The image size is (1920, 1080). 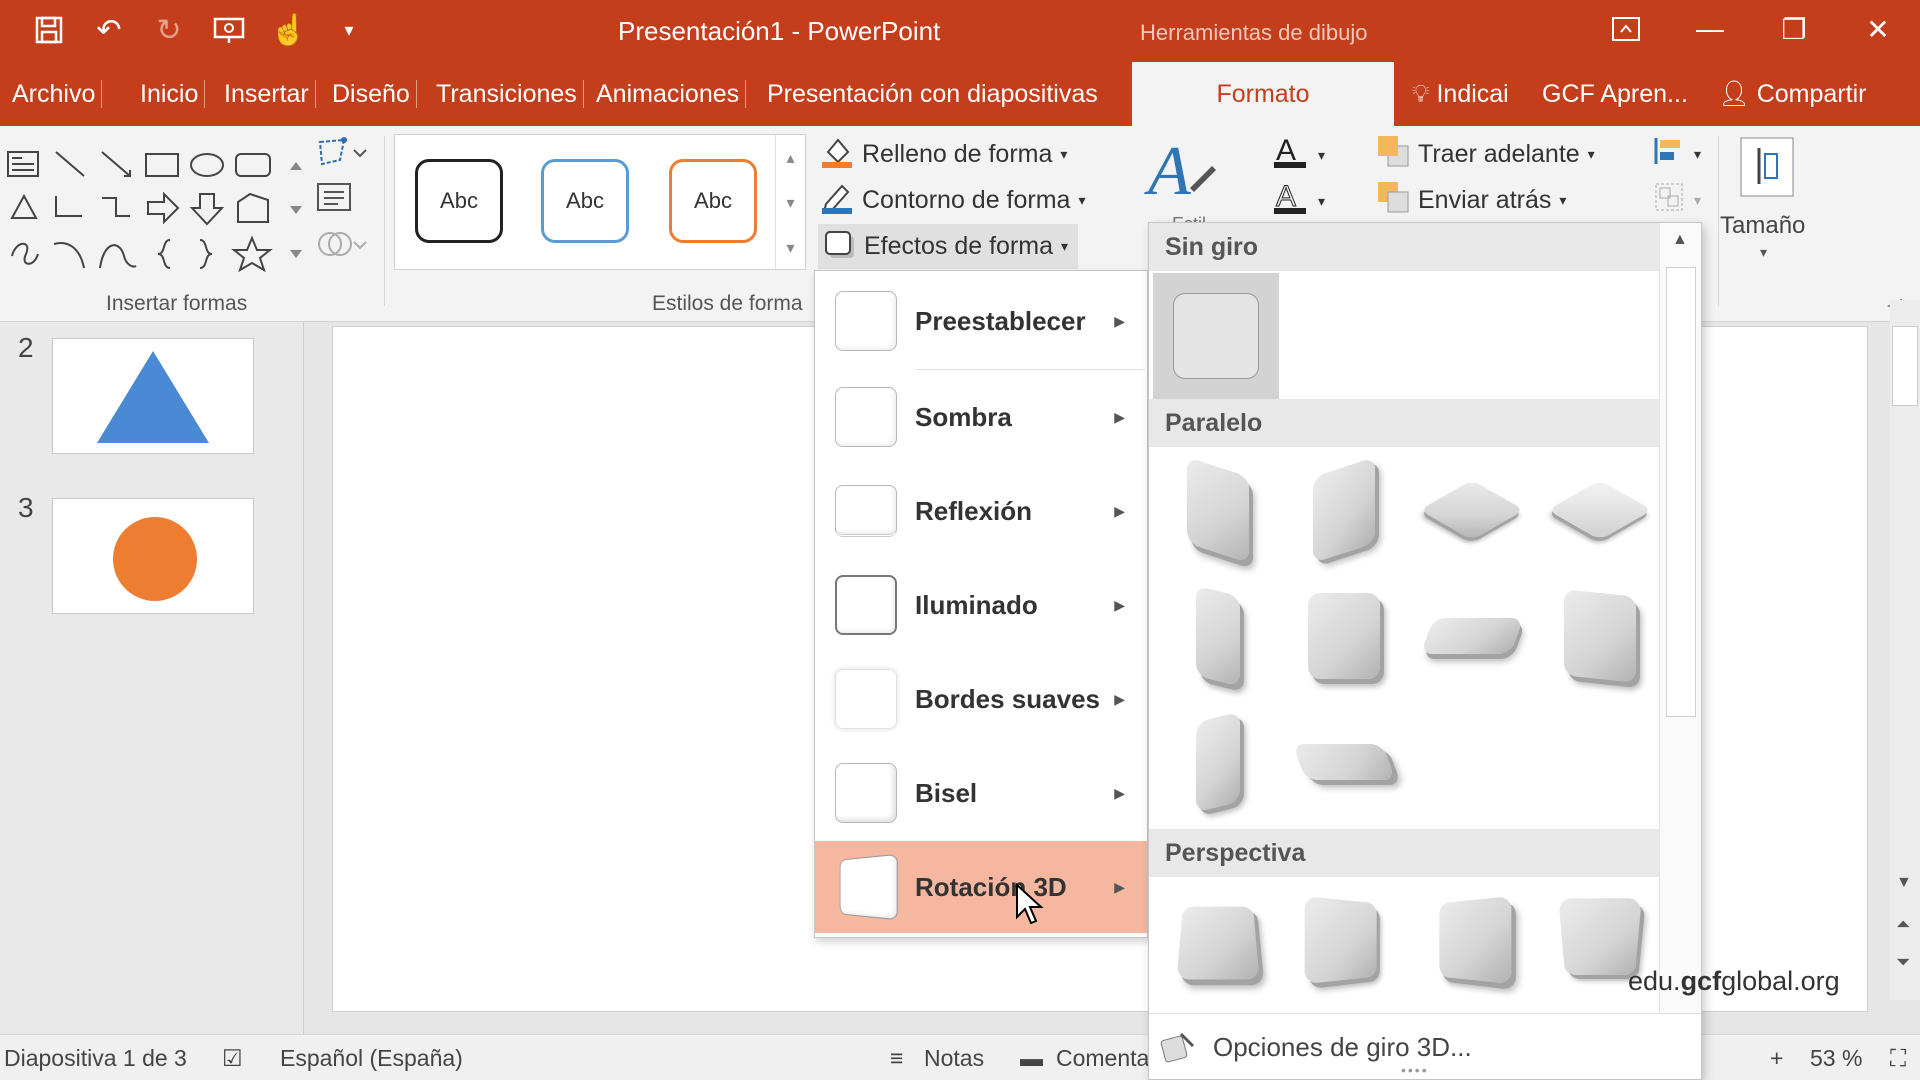 I want to click on group-objects-button: ▾, so click(x=1676, y=200).